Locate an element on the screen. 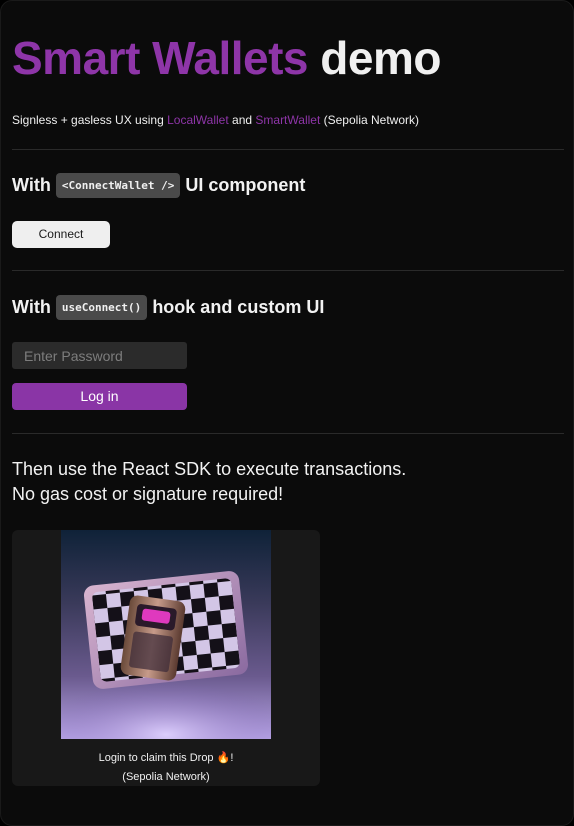 The image size is (574, 826). login-button: Log in is located at coordinates (99, 396).